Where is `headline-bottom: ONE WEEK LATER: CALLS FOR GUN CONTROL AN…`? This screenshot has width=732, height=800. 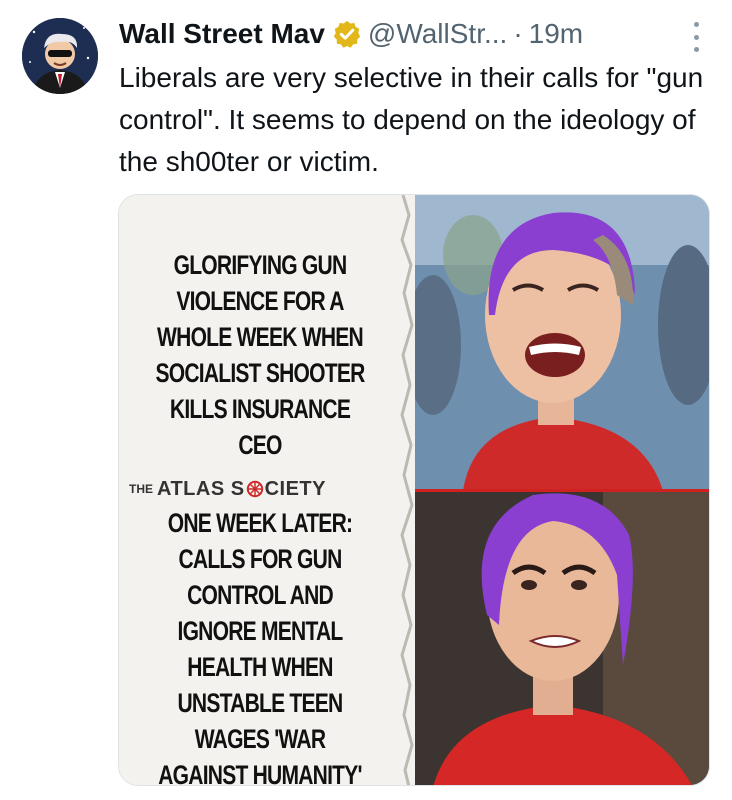 headline-bottom: ONE WEEK LATER: CALLS FOR GUN CONTROL AN… is located at coordinates (260, 647).